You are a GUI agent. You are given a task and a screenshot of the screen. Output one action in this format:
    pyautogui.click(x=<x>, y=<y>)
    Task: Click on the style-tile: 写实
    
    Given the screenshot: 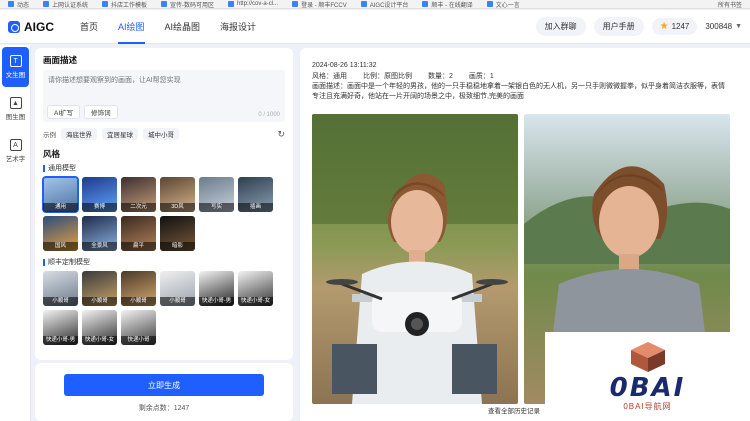 What is the action you would take?
    pyautogui.click(x=216, y=194)
    